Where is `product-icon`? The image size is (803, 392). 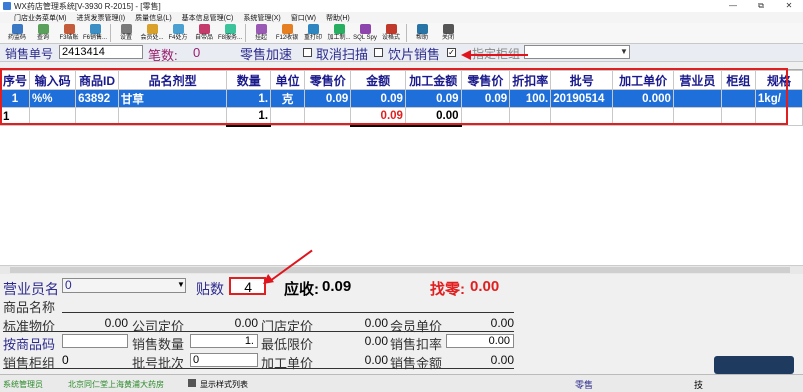 product-icon is located at coordinates (204, 29).